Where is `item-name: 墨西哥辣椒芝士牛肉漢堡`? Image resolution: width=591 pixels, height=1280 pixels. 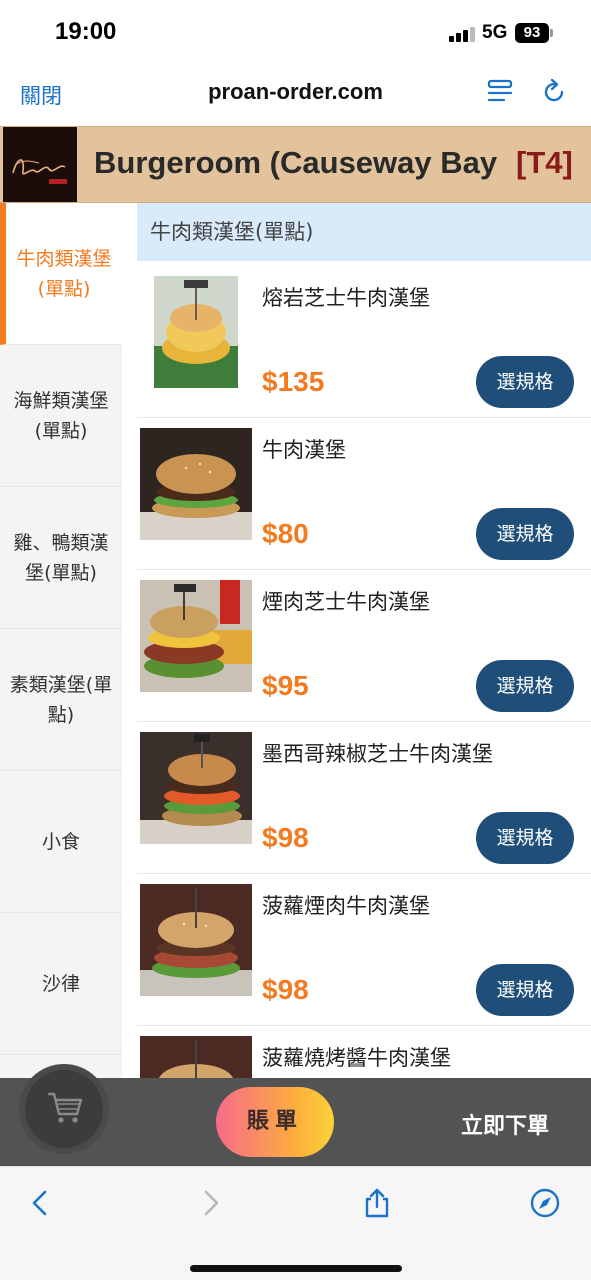 item-name: 墨西哥辣椒芝士牛肉漢堡 is located at coordinates (377, 754).